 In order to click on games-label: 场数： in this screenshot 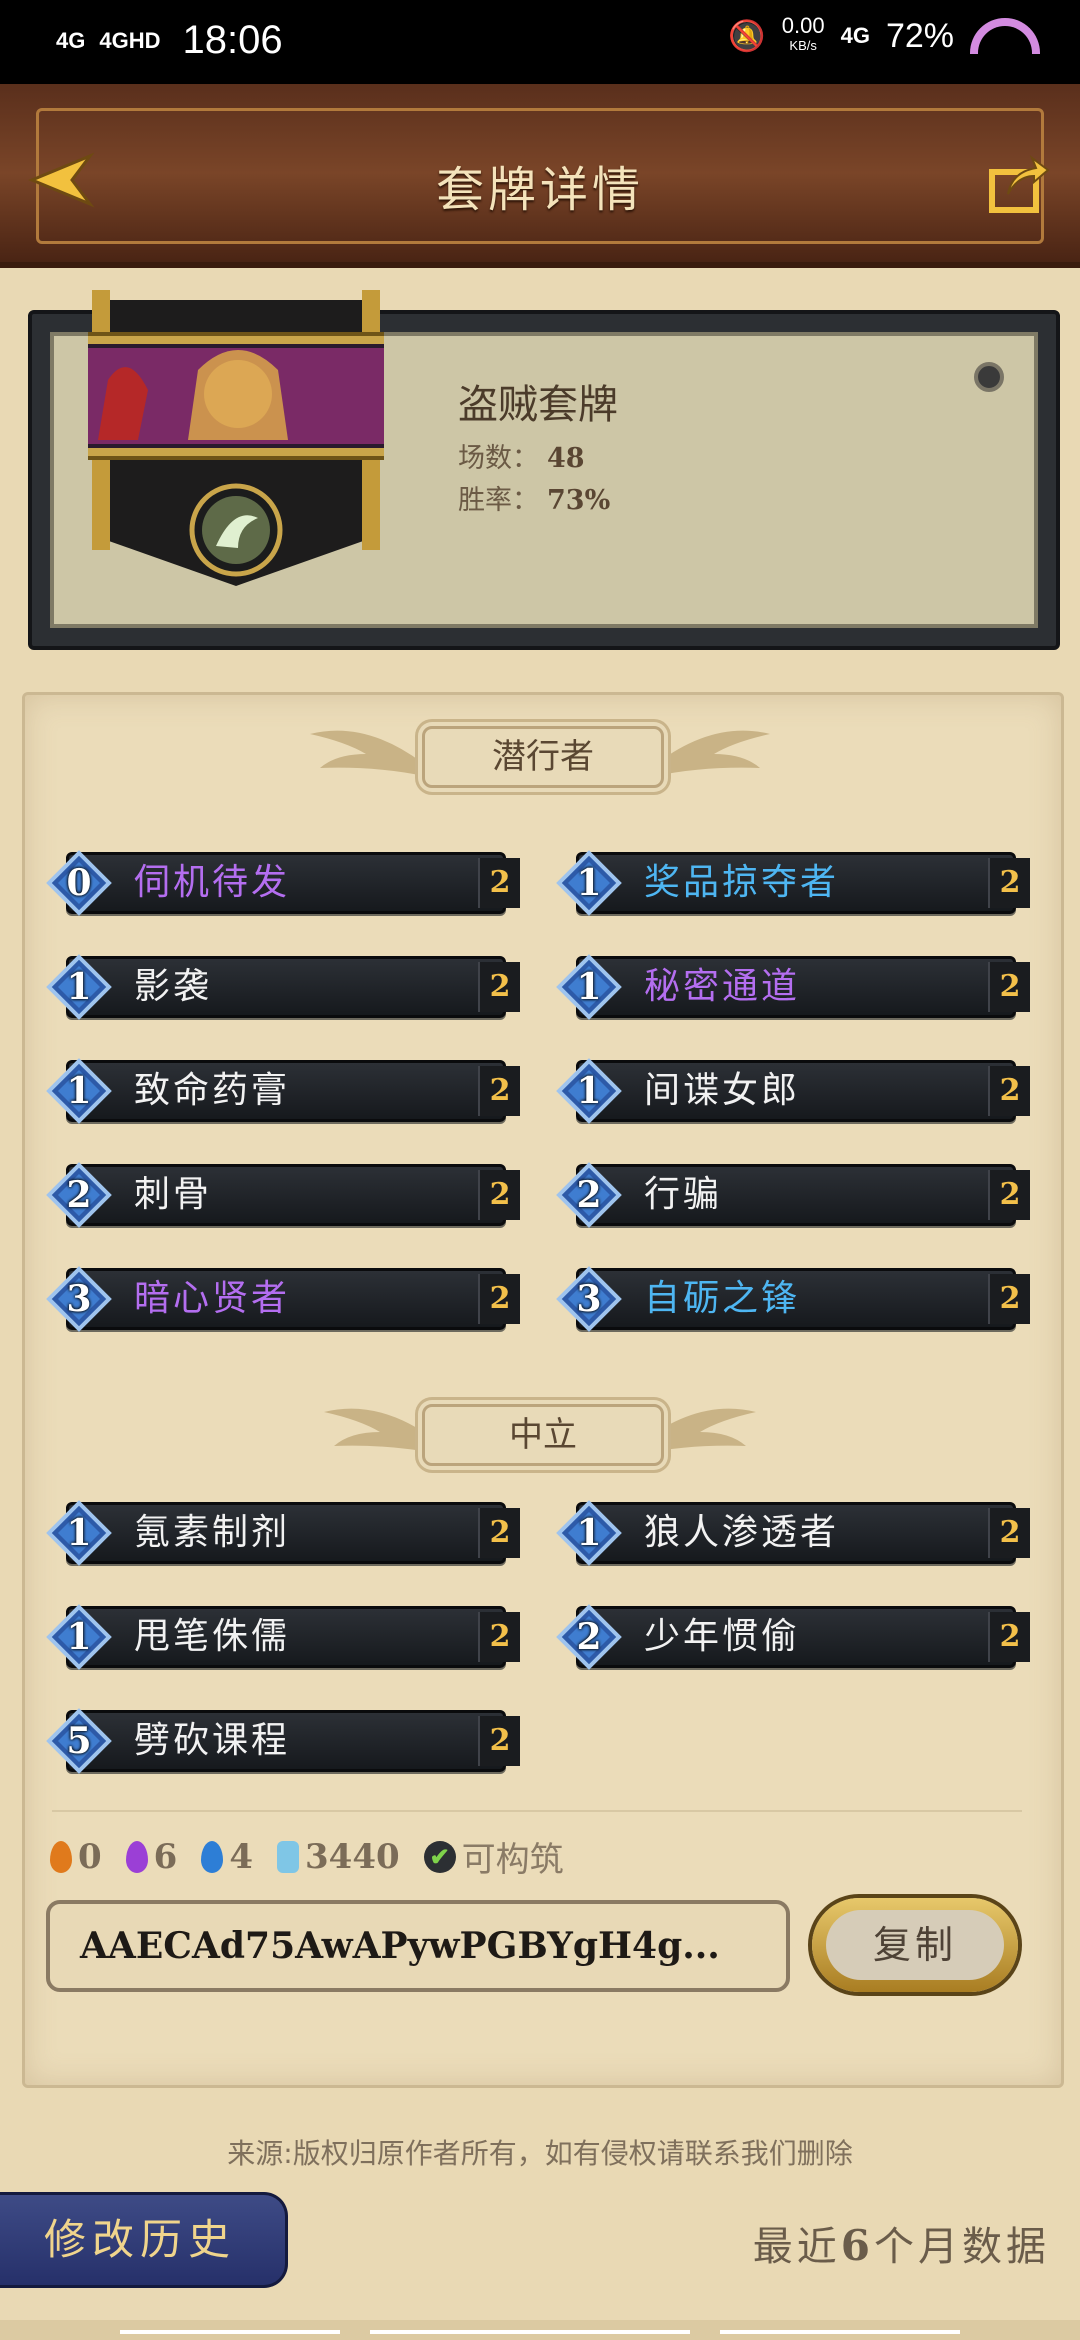, I will do `click(498, 458)`.